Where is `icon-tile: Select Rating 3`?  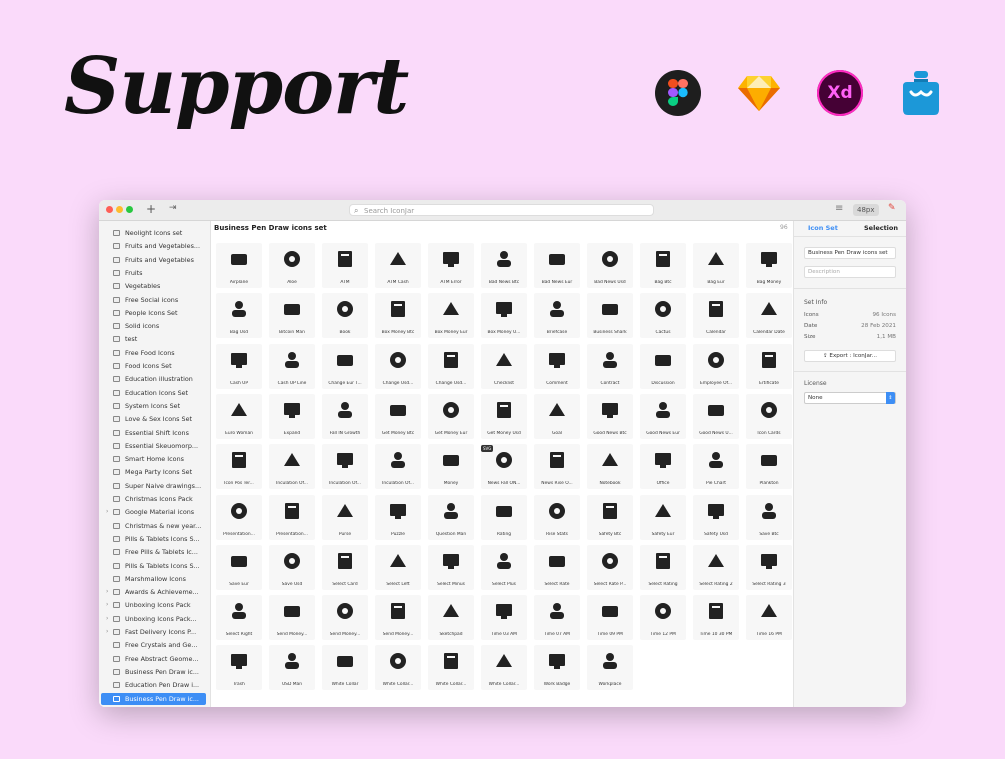
icon-tile: Select Rating 3 is located at coordinates (769, 567).